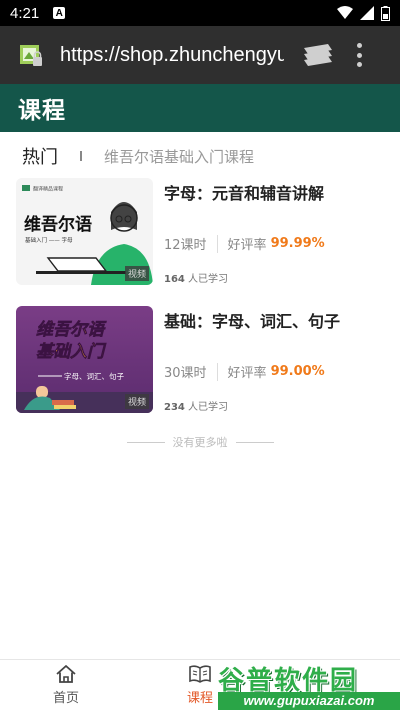  What do you see at coordinates (49, 240) in the screenshot?
I see `thumb-sub-text: 基础入门 —— 字母` at bounding box center [49, 240].